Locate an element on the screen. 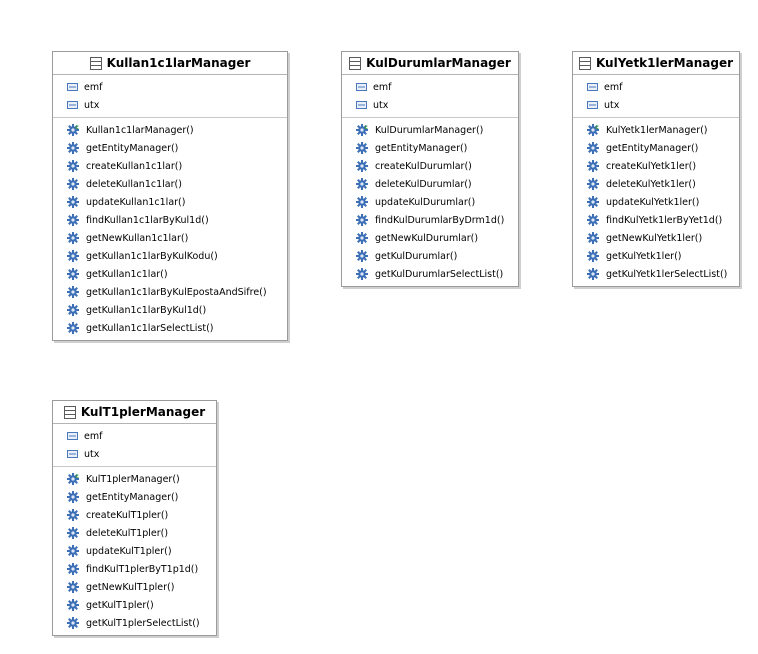  method-row: getKulYetk1ler() is located at coordinates (656, 256).